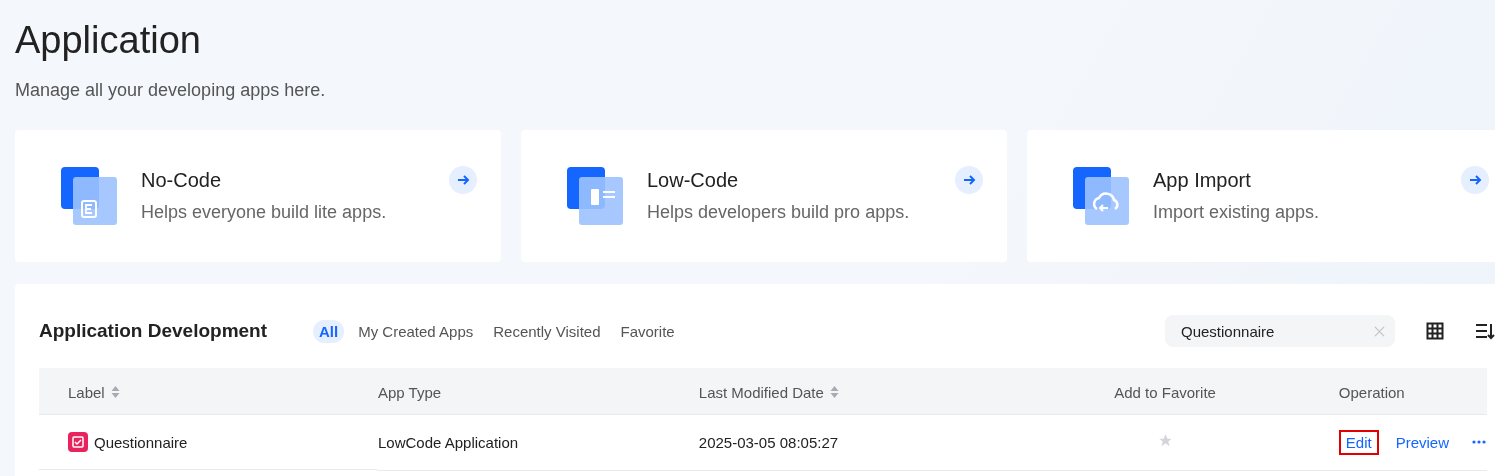  Describe the element at coordinates (108, 40) in the screenshot. I see `page-title: Application` at that location.